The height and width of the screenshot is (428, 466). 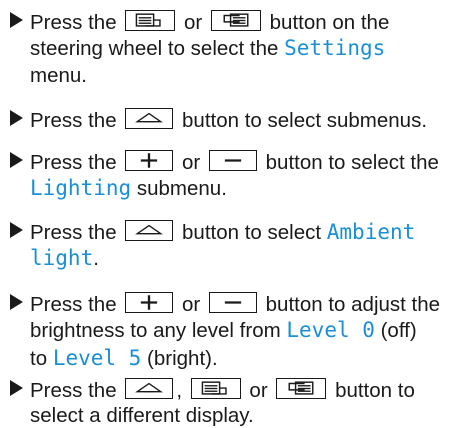 What do you see at coordinates (73, 390) in the screenshot?
I see `step-6-text-a: Press the` at bounding box center [73, 390].